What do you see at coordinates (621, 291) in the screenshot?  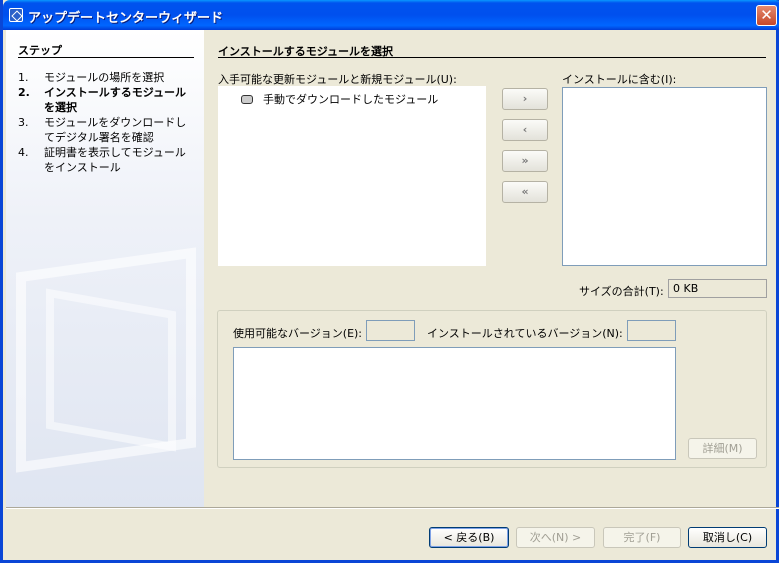 I see `size-label: サイズの合計(T):` at bounding box center [621, 291].